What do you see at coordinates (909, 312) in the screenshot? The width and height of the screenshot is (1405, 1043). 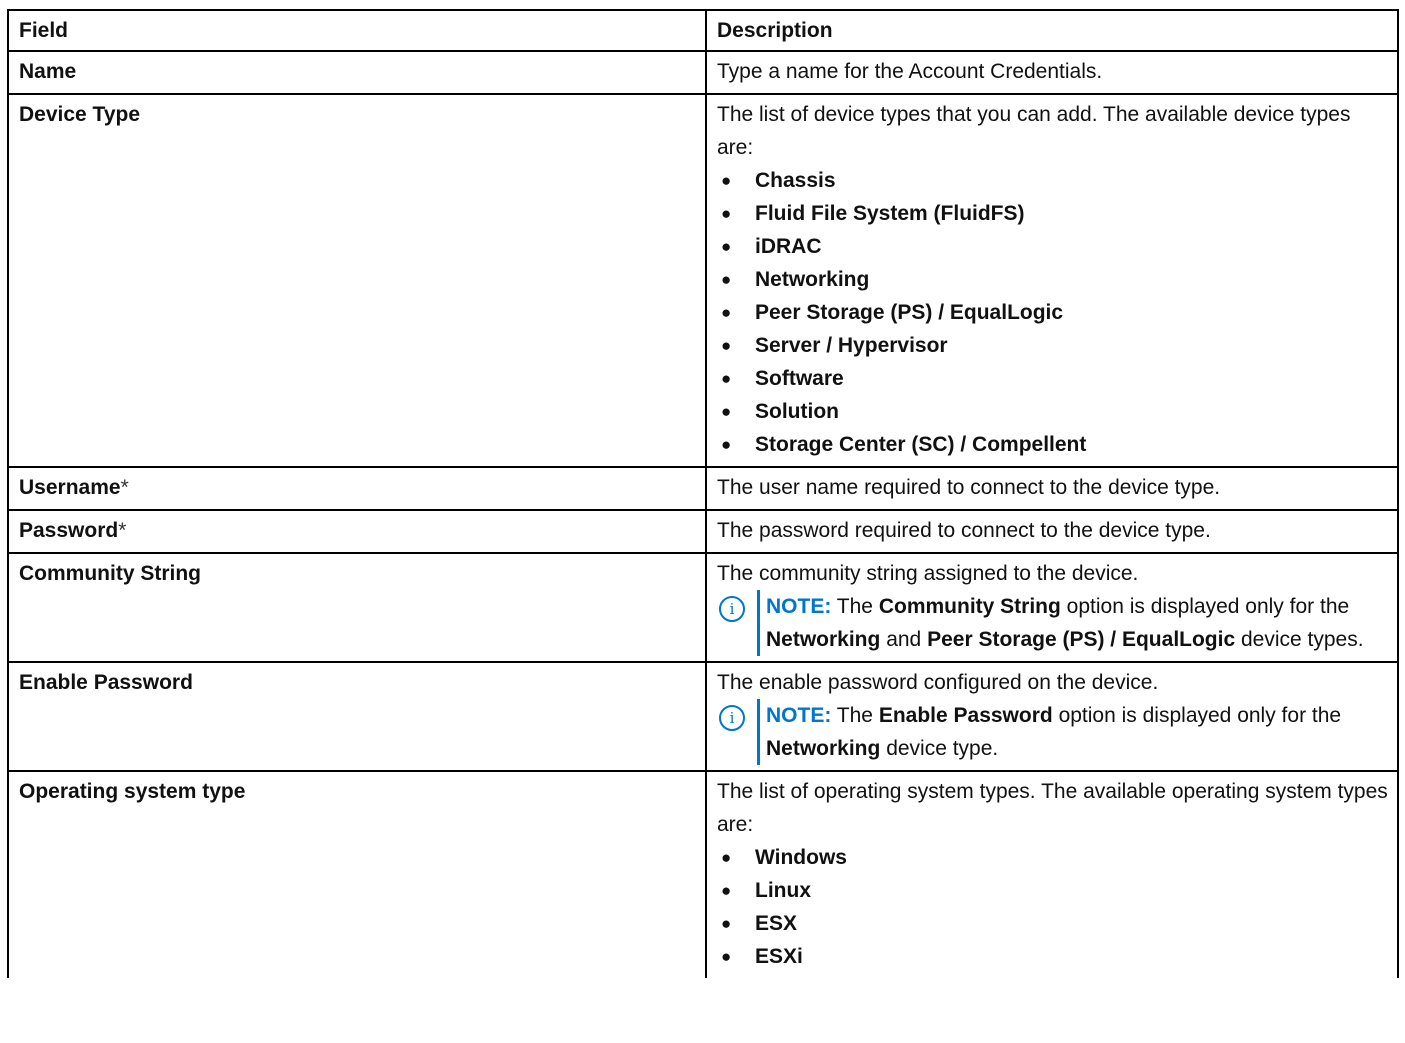 I see `option-label: Peer Storage (PS) / EqualLogic` at bounding box center [909, 312].